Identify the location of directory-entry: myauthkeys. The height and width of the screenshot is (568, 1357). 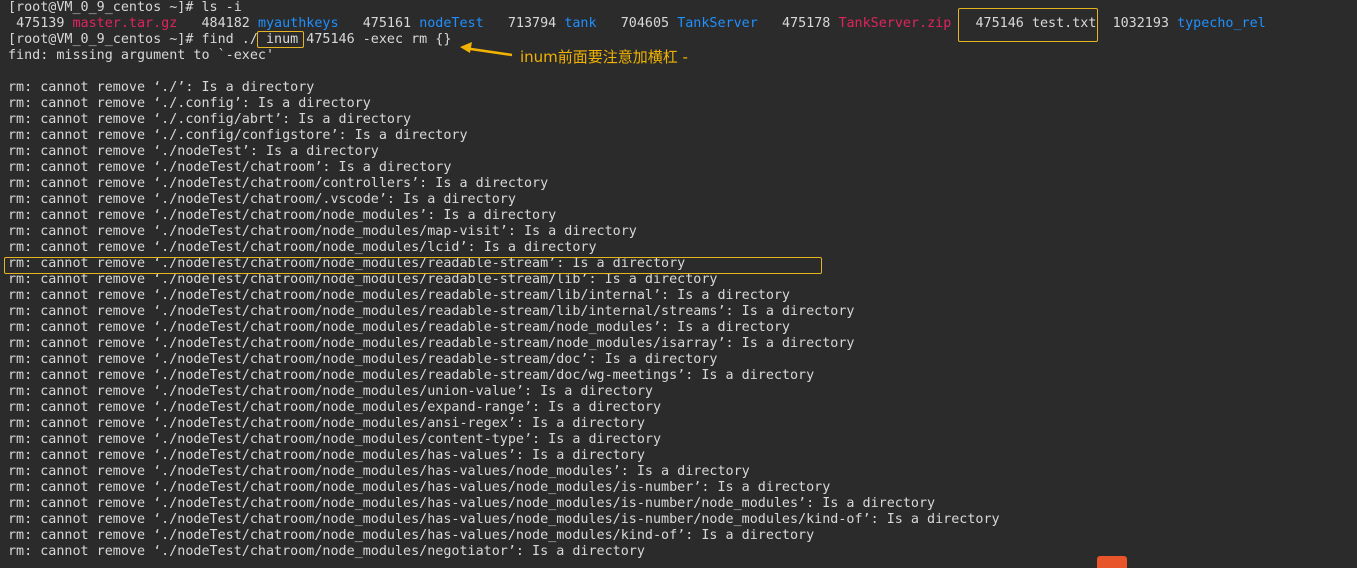
(298, 23).